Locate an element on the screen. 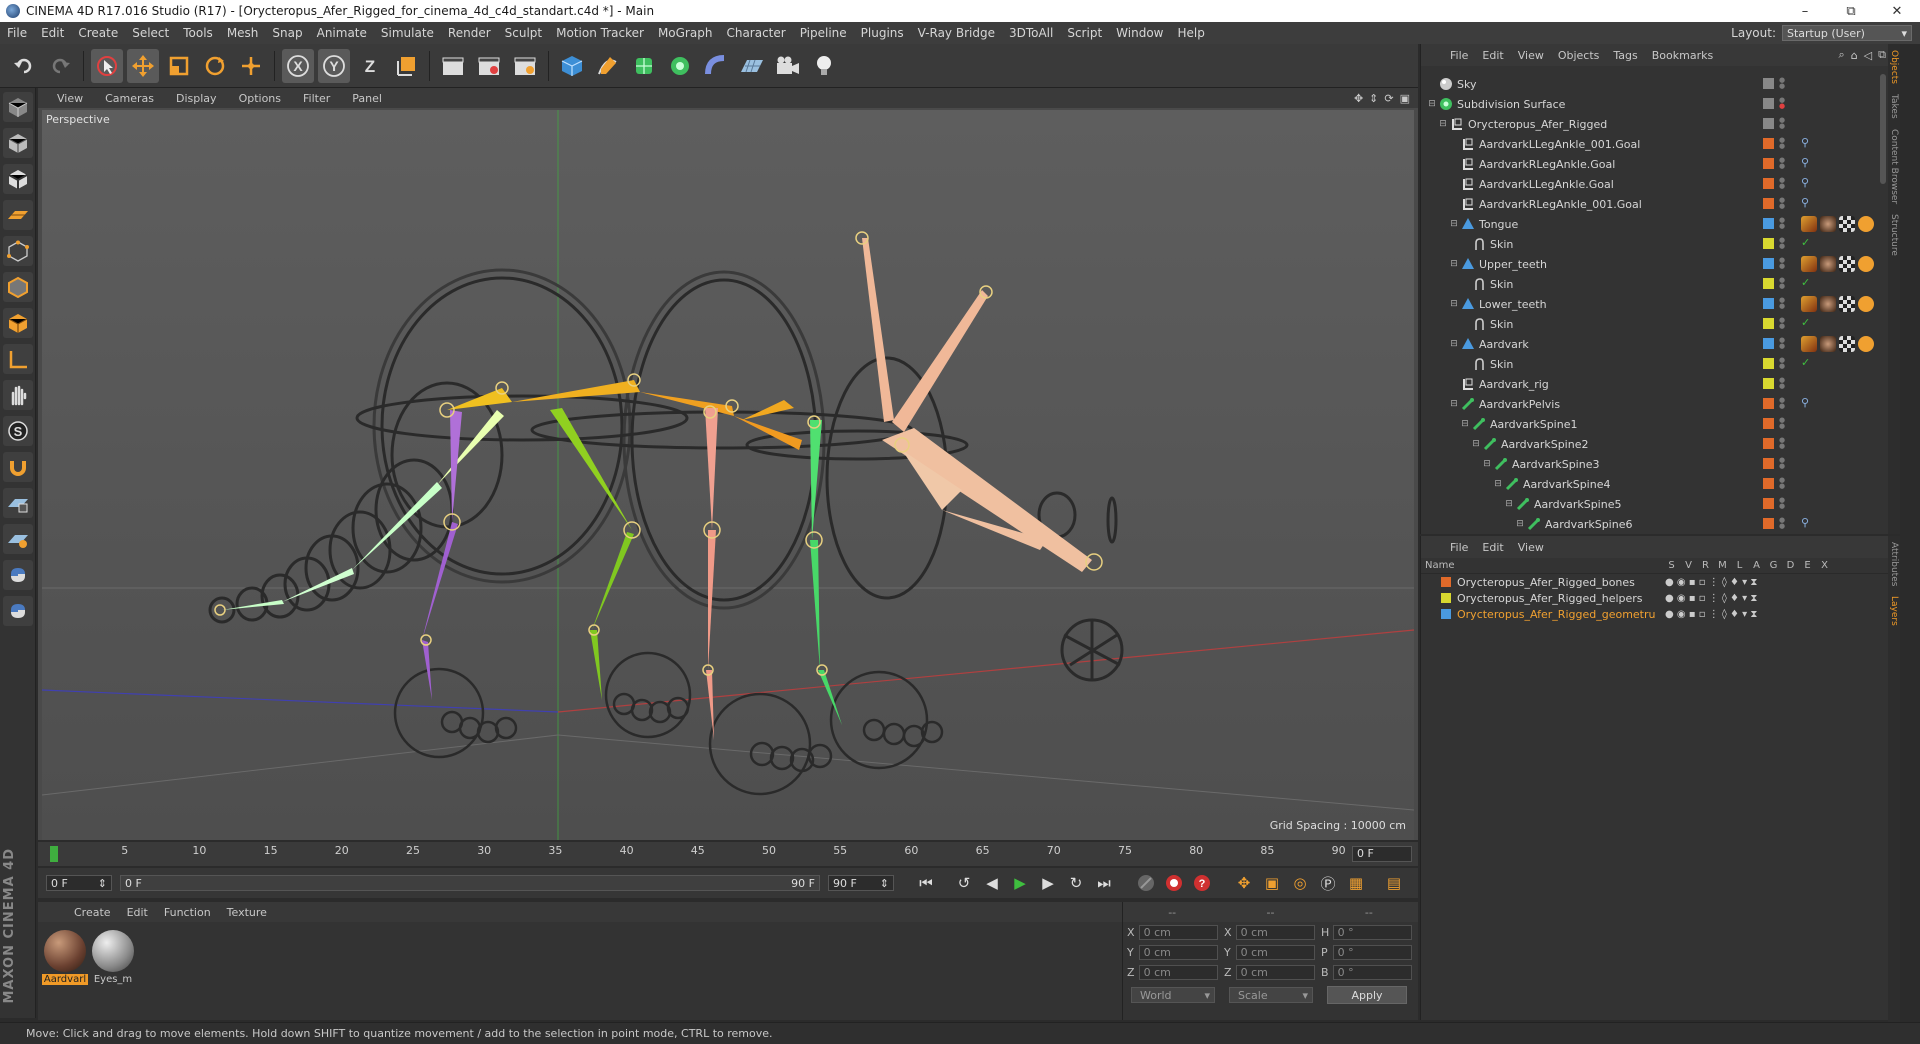 The height and width of the screenshot is (1044, 1920). timeline-playhead is located at coordinates (54, 854).